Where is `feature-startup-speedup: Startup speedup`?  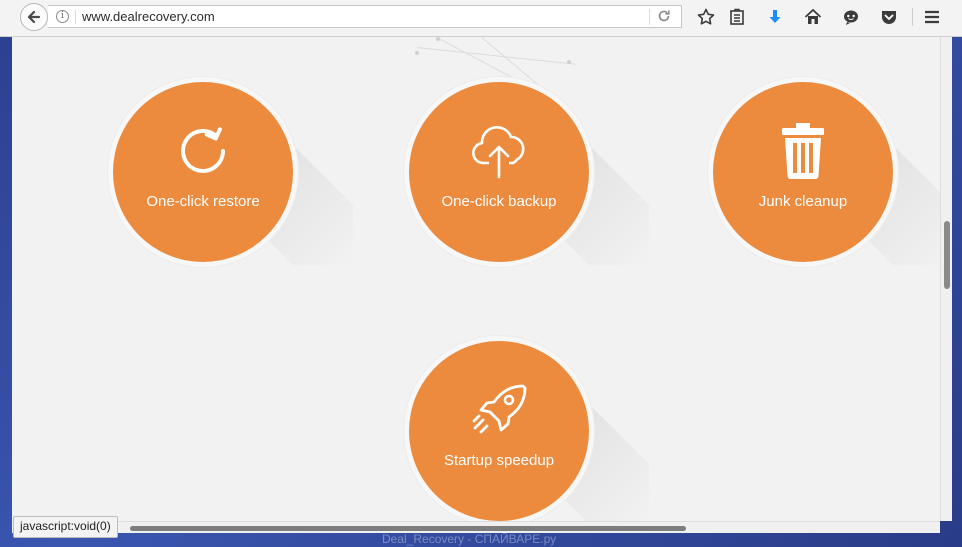
feature-startup-speedup: Startup speedup is located at coordinates (526, 428).